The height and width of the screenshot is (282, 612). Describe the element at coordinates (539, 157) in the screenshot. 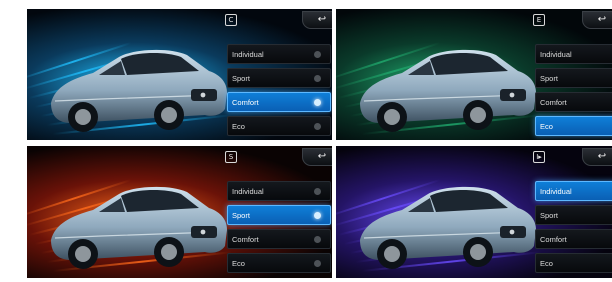

I see `drive-mode-badge-icon: I▸` at that location.